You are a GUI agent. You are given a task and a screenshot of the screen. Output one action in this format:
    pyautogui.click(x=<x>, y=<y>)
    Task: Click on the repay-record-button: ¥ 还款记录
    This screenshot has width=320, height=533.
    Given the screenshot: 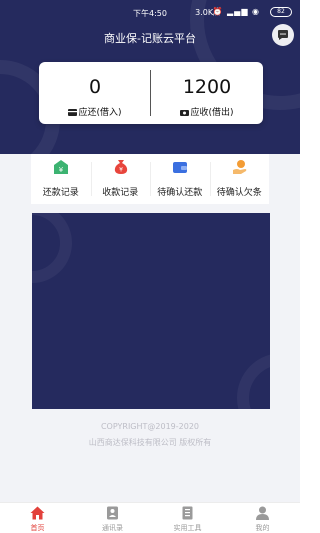 What is the action you would take?
    pyautogui.click(x=61, y=179)
    